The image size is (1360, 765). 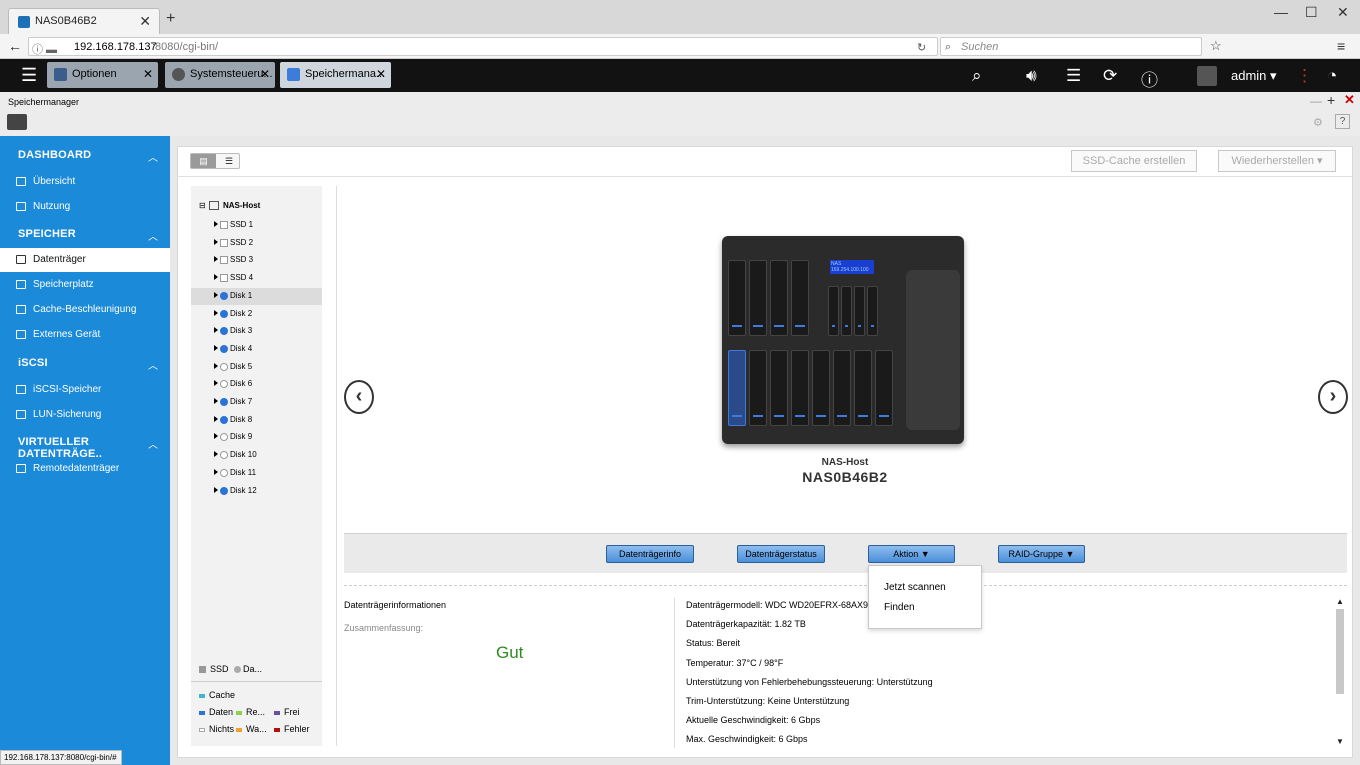 I want to click on tree-node: SSD 4, so click(x=256, y=278).